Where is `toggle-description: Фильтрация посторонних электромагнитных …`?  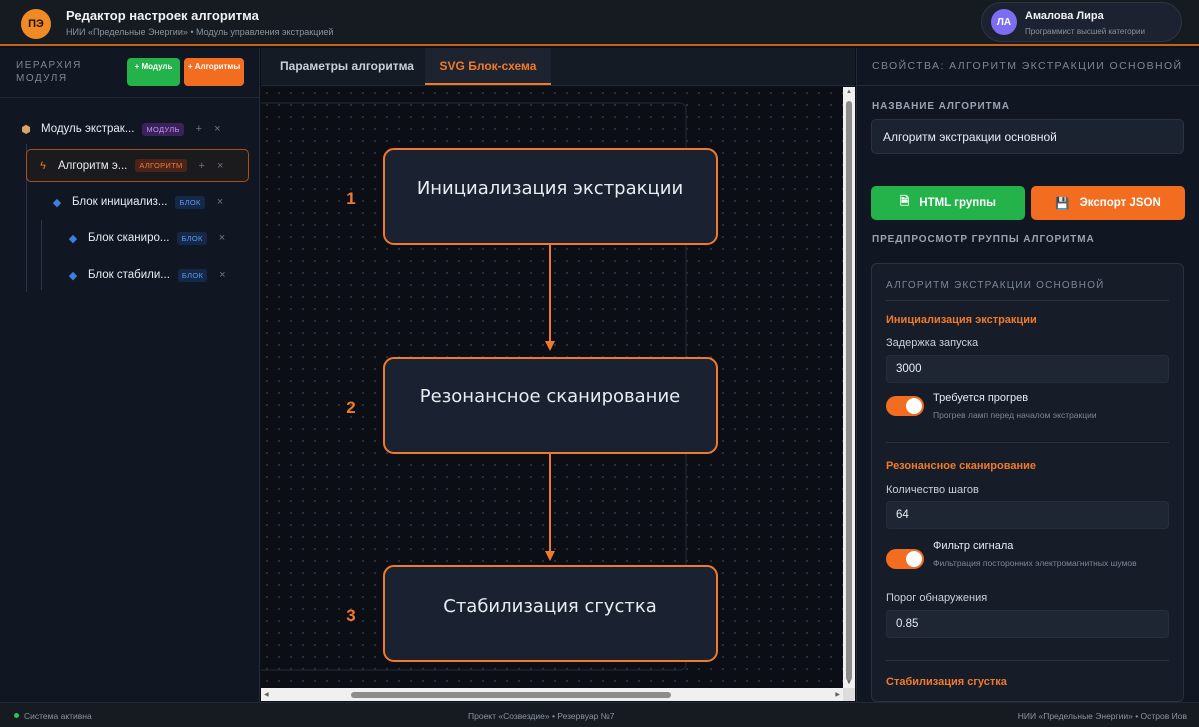
toggle-description: Фильтрация посторонних электромагнитных … is located at coordinates (1035, 563).